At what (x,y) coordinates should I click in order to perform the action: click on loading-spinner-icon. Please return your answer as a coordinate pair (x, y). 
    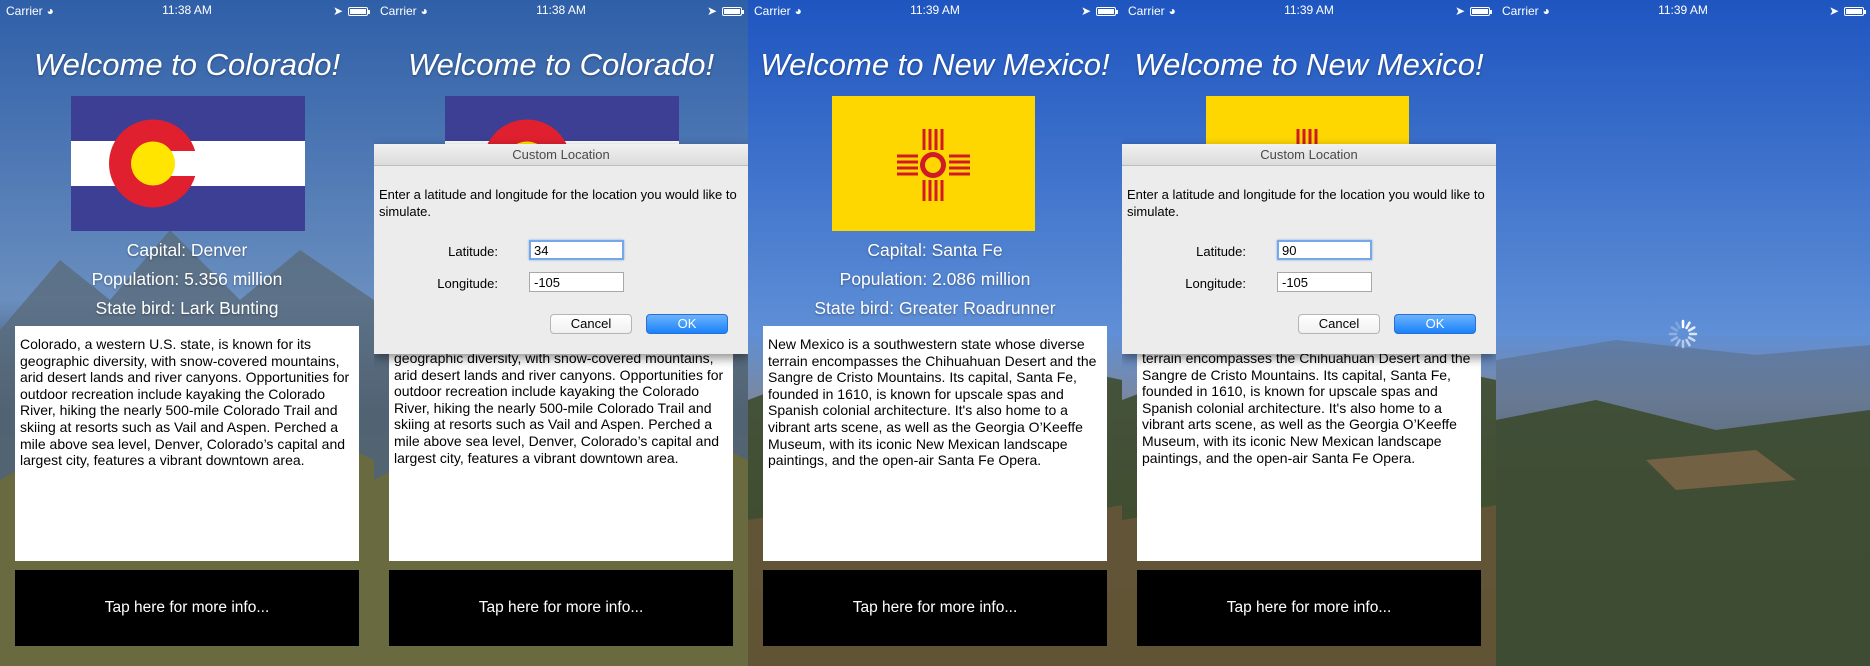
    Looking at the image, I should click on (1683, 334).